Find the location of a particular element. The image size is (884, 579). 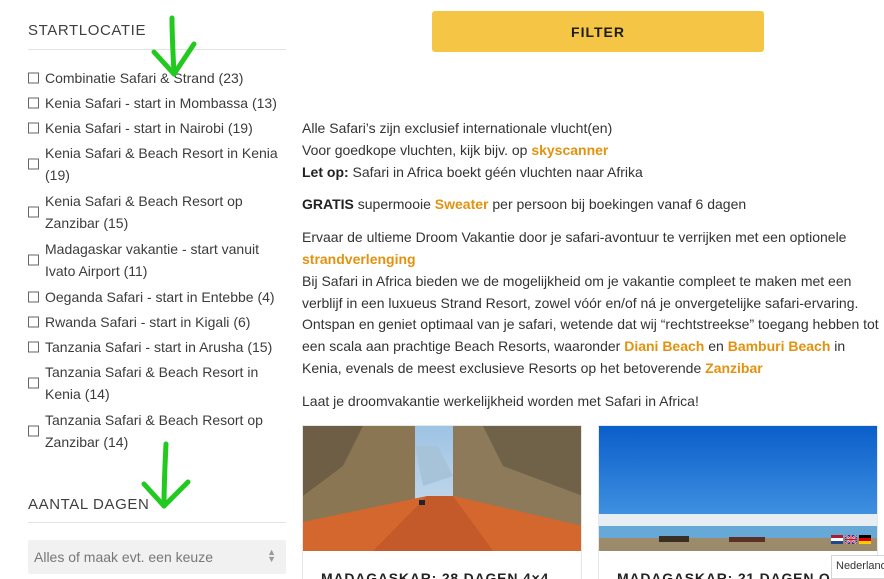

filter-option-count: (11) is located at coordinates (135, 271).